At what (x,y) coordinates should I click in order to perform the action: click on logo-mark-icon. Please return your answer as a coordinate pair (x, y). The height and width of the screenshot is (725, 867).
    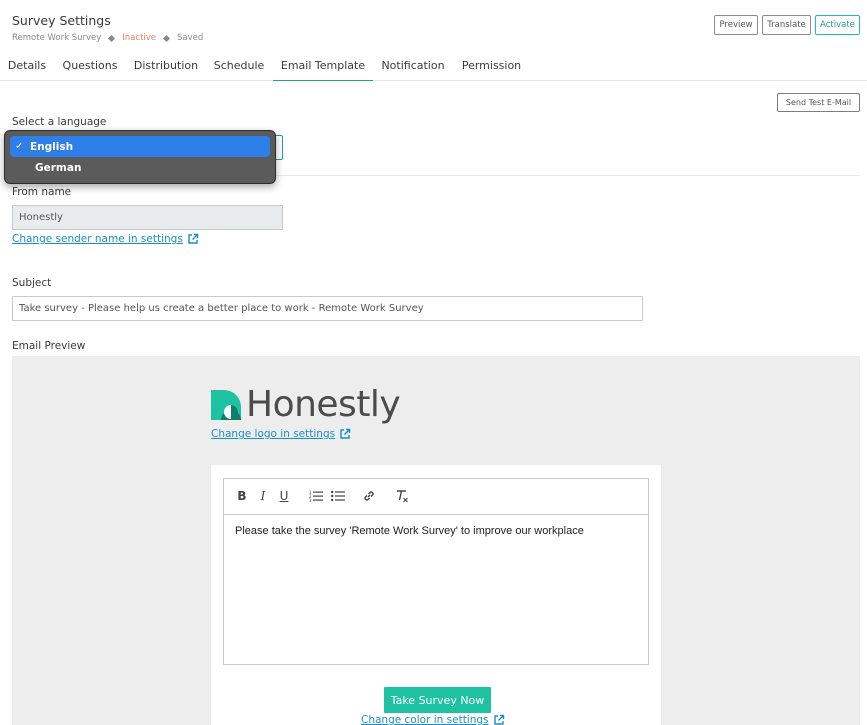
    Looking at the image, I should click on (226, 405).